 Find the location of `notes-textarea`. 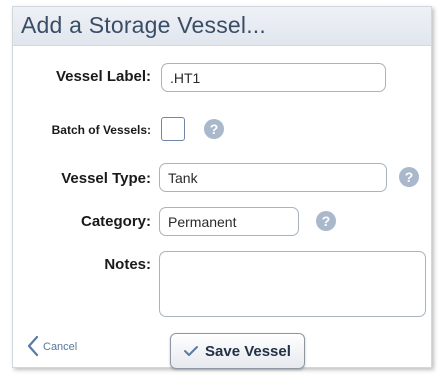

notes-textarea is located at coordinates (292, 284).